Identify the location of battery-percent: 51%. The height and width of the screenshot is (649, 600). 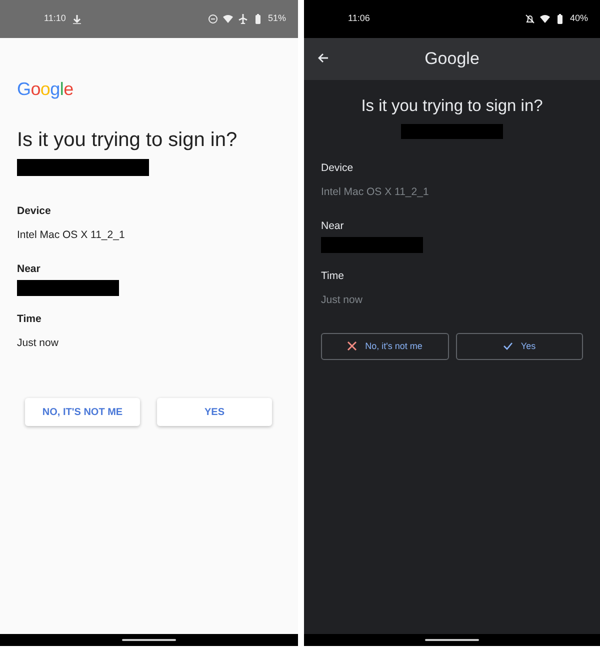
(277, 19).